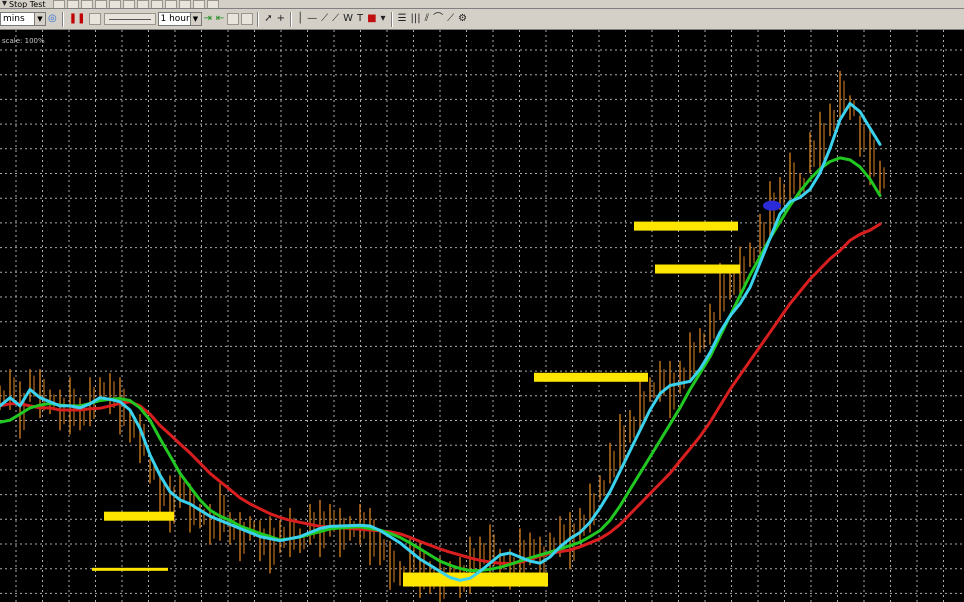 This screenshot has height=602, width=964. What do you see at coordinates (175, 19) in the screenshot?
I see `period-select-value: 1 hour` at bounding box center [175, 19].